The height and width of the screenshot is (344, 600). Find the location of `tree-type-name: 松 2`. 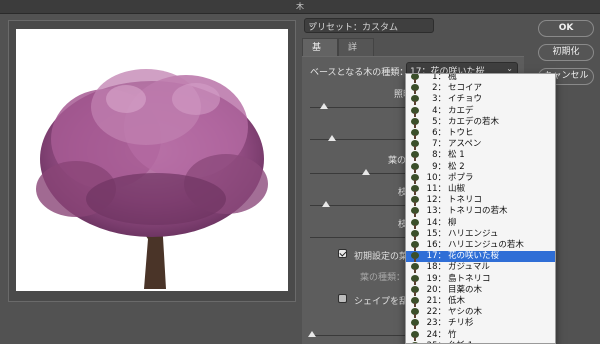

tree-type-name: 松 2 is located at coordinates (456, 166).